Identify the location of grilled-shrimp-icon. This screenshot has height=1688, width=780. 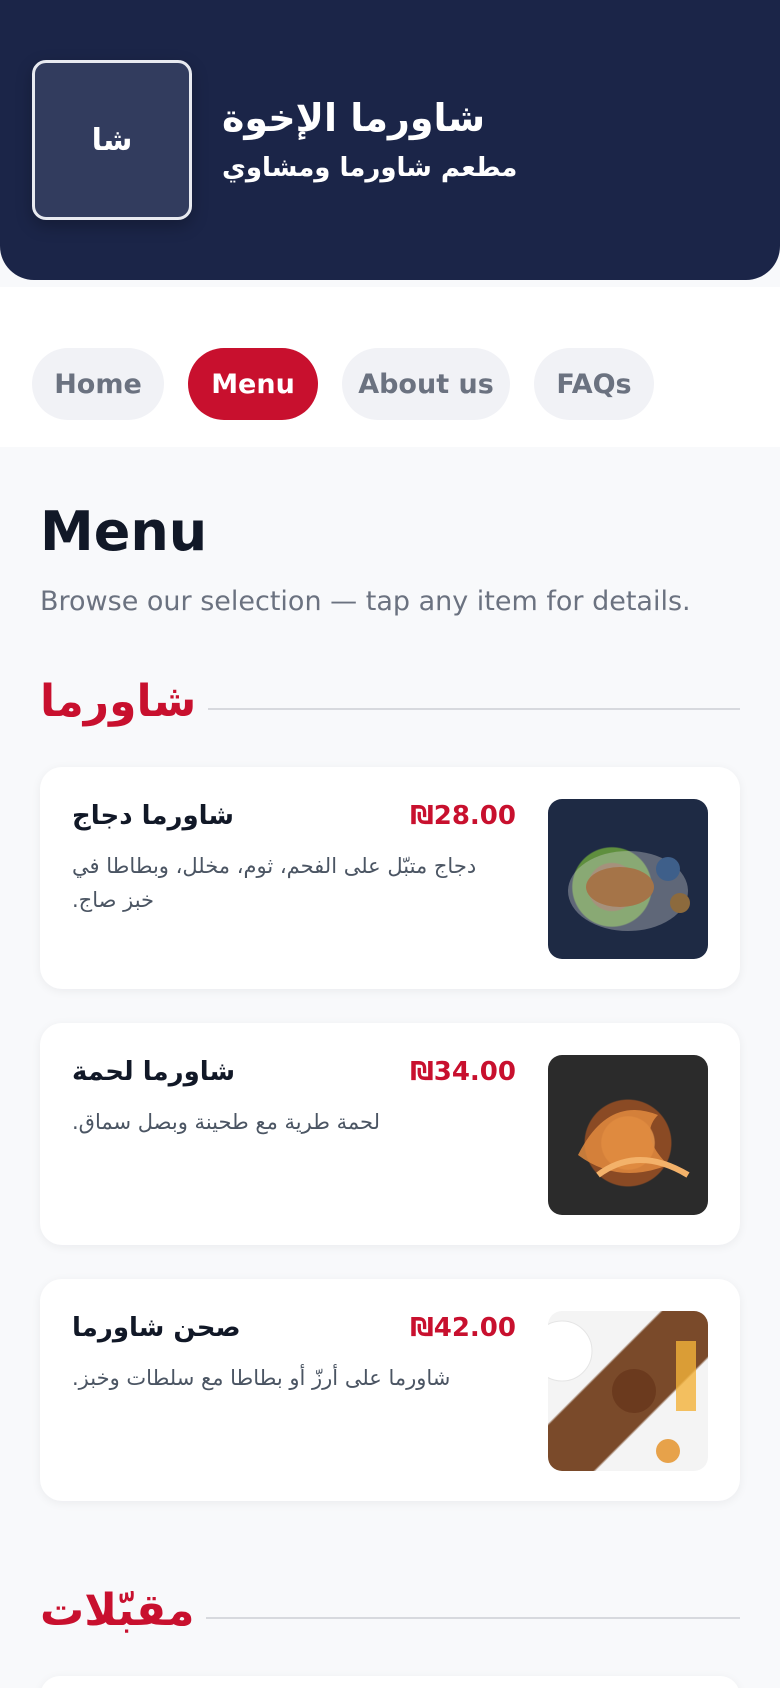
(634, 1144).